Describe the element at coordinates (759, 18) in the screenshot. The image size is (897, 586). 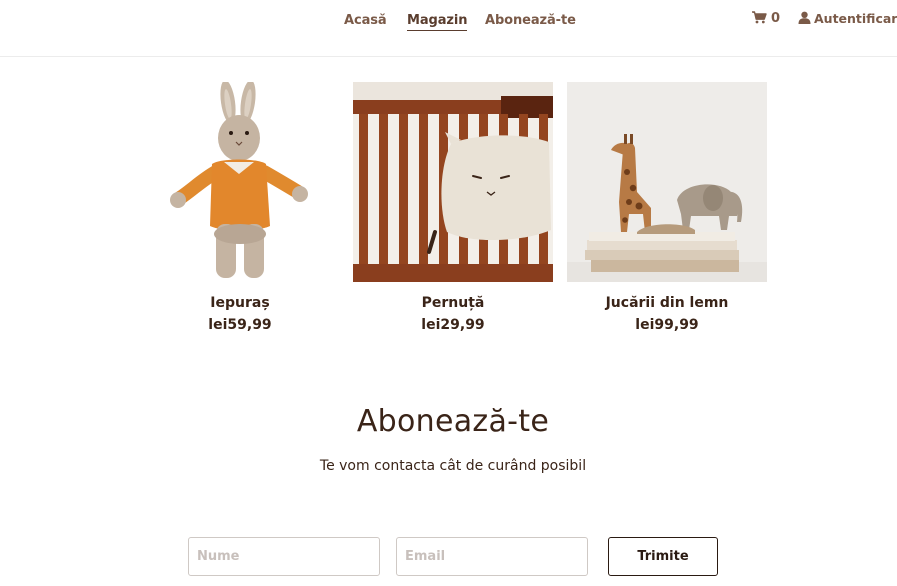
I see `cart-icon` at that location.